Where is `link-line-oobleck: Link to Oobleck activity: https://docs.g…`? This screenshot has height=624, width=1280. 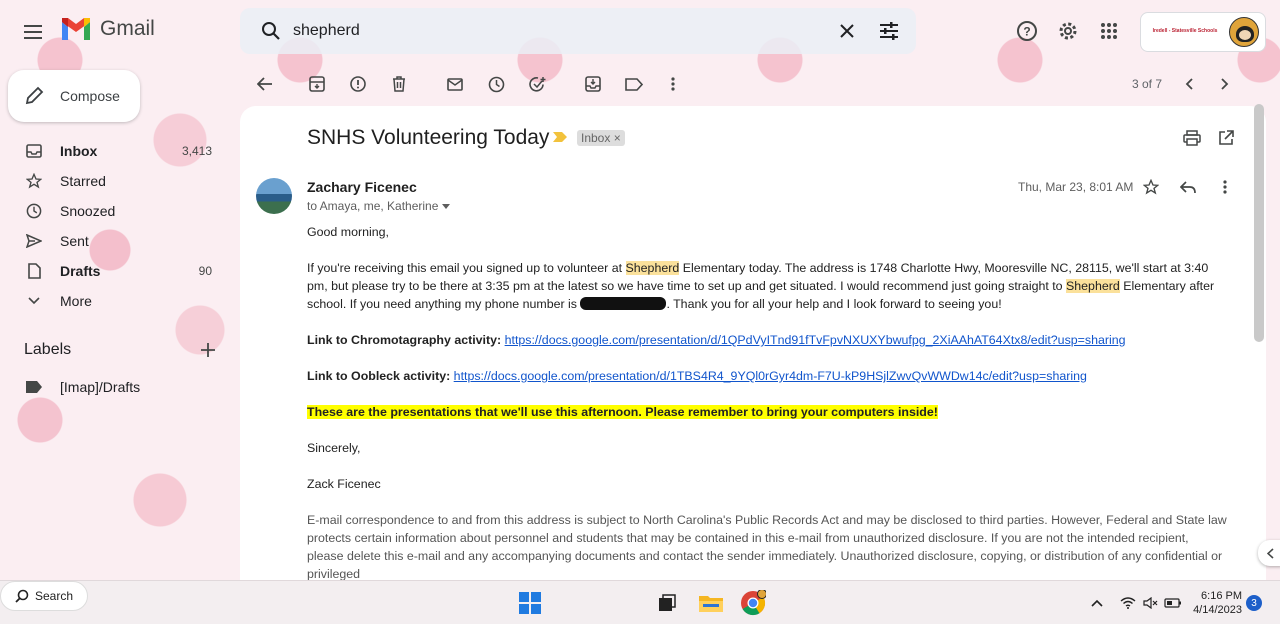 link-line-oobleck: Link to Oobleck activity: https://docs.g… is located at coordinates (767, 376).